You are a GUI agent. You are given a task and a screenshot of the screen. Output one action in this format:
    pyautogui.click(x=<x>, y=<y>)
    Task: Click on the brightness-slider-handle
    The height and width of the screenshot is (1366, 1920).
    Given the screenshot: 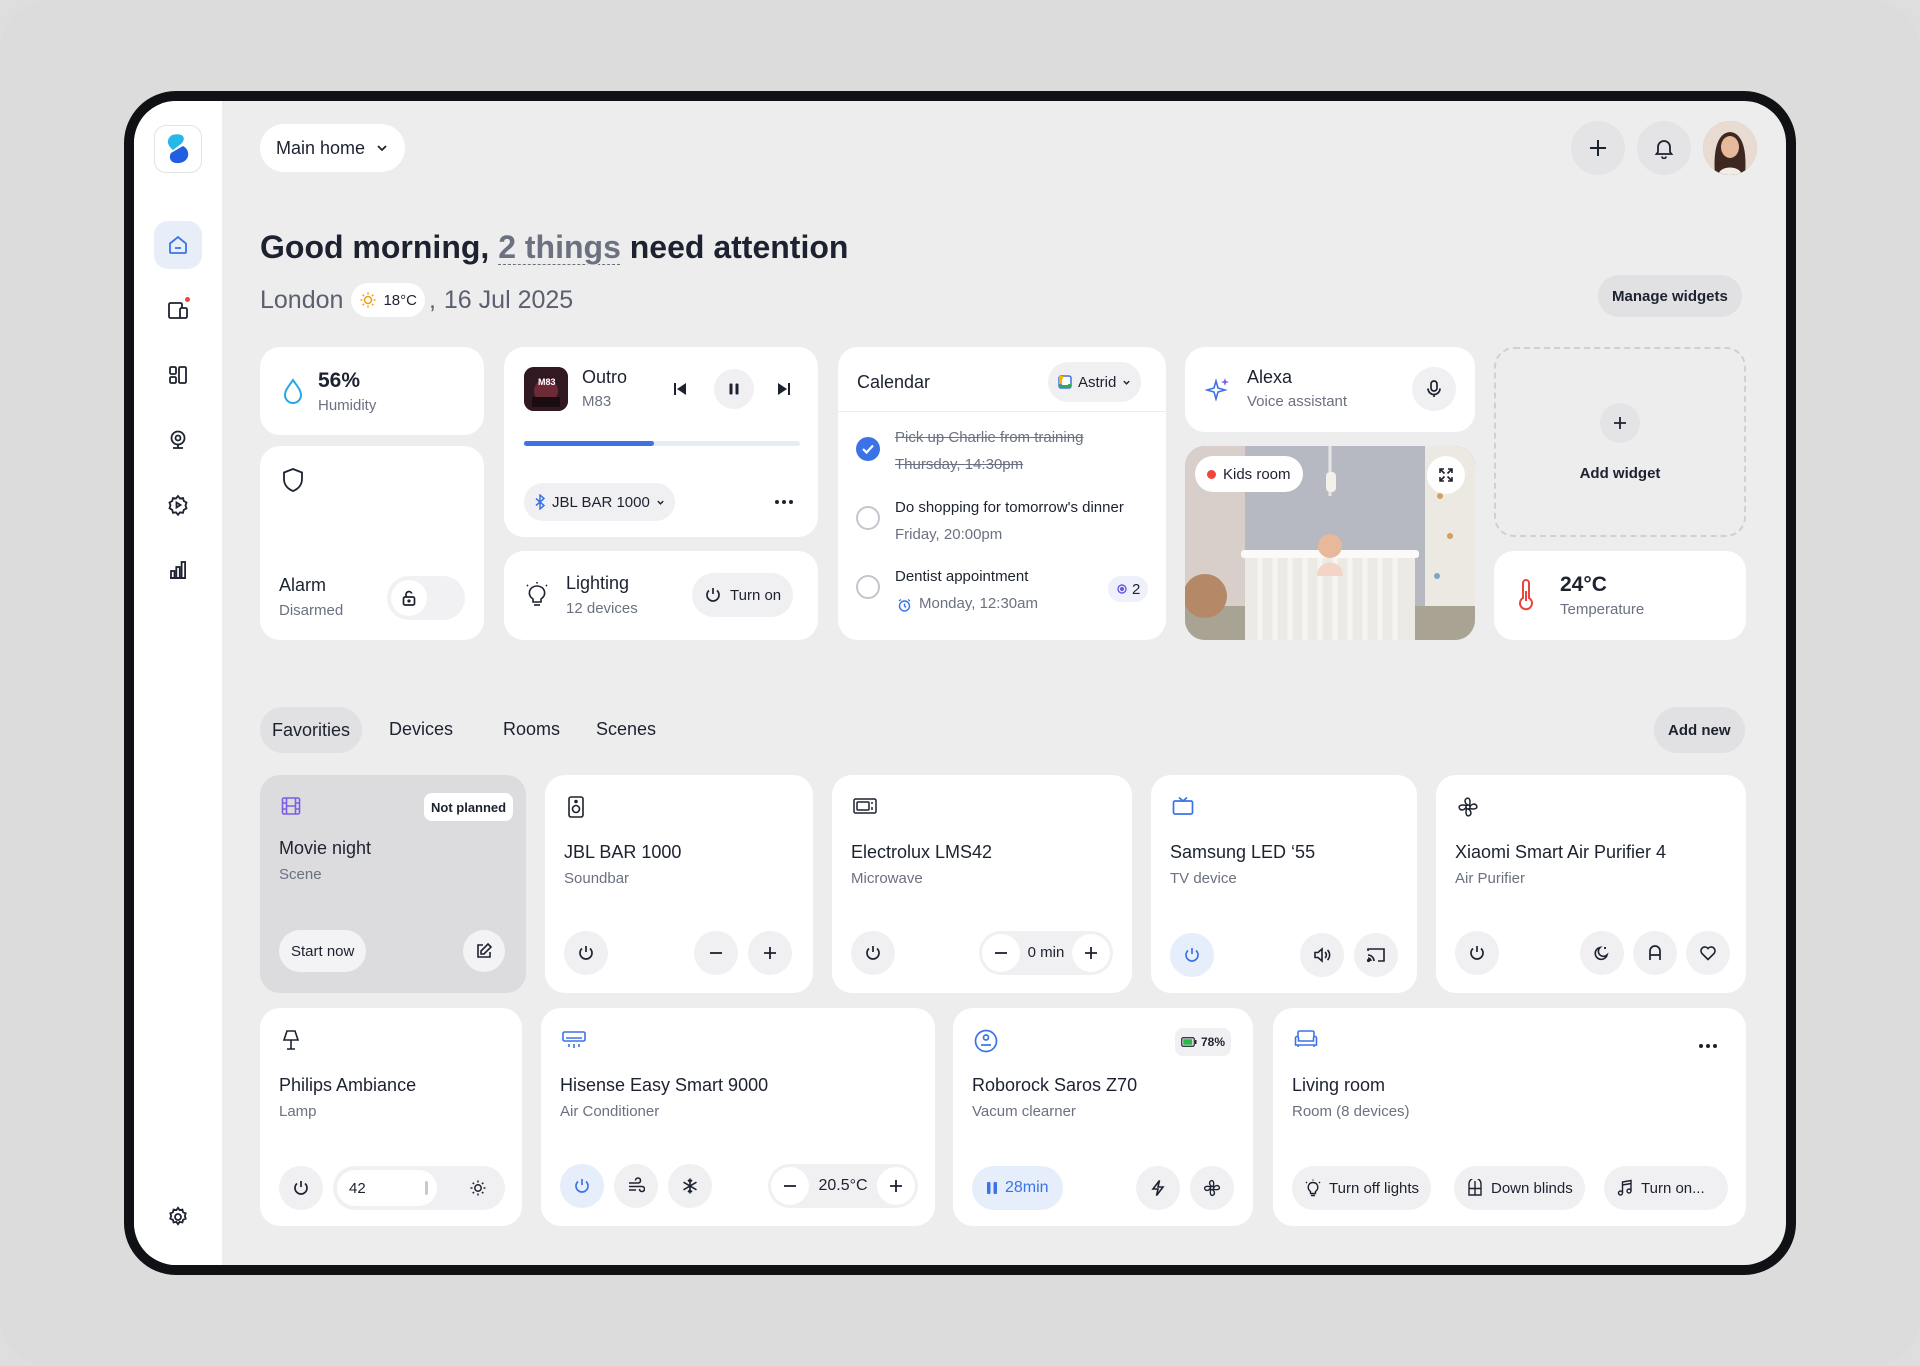 What is the action you would take?
    pyautogui.click(x=426, y=1188)
    